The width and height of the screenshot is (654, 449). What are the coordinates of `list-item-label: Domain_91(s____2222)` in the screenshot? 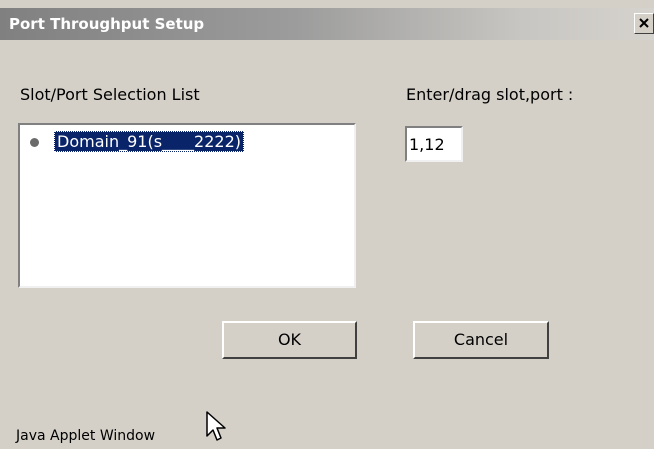 It's located at (149, 141).